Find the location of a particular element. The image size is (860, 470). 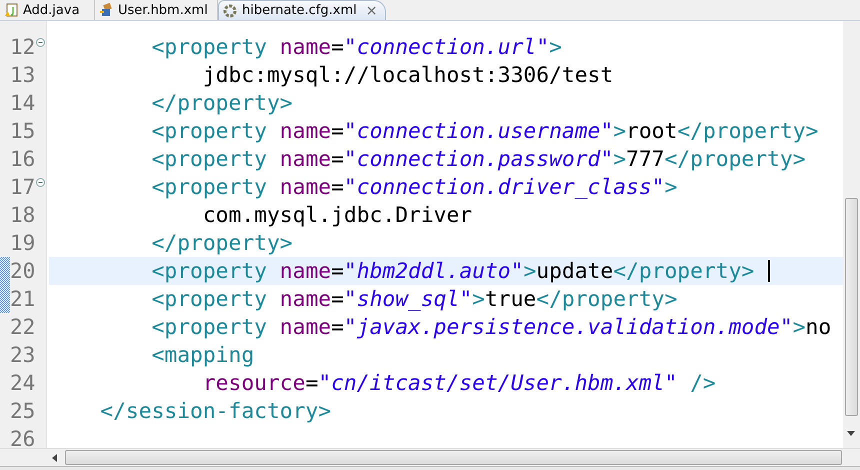

code-line: com.mysql.jdbc.Driver is located at coordinates (337, 215).